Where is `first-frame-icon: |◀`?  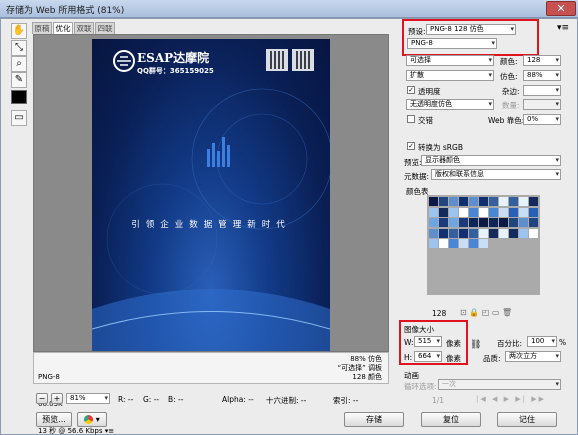
first-frame-icon: |◀ is located at coordinates (482, 399).